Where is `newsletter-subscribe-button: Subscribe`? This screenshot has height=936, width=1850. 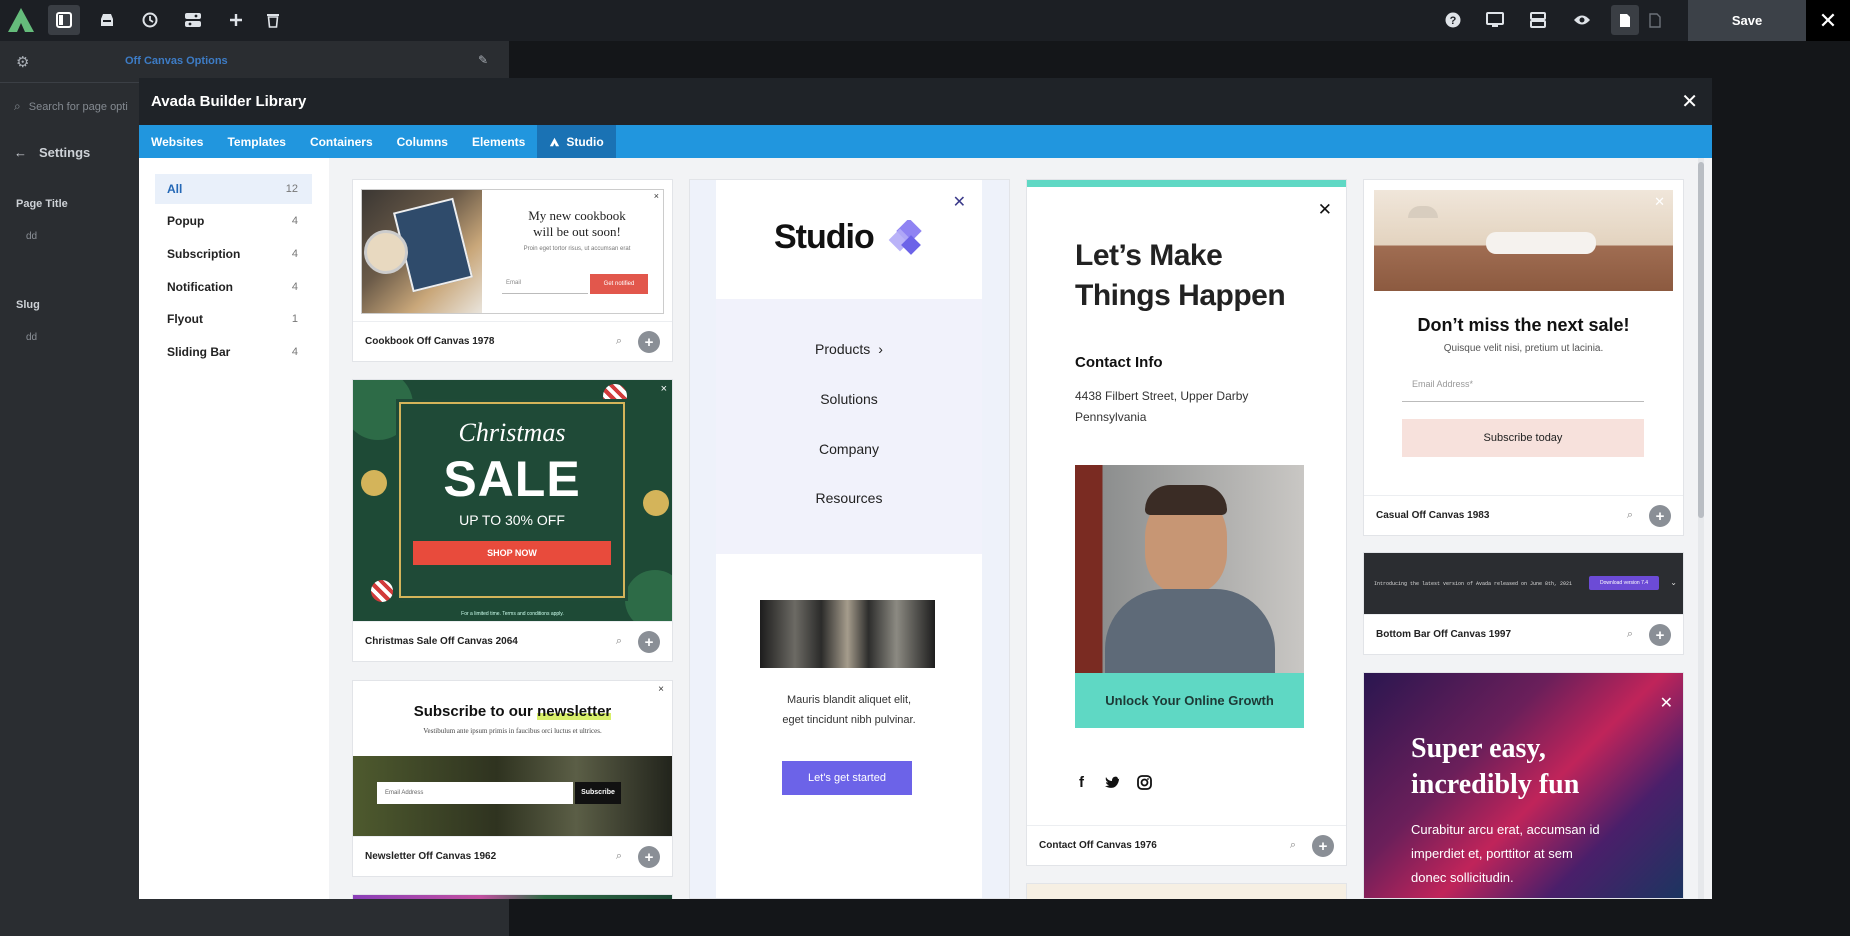 newsletter-subscribe-button: Subscribe is located at coordinates (598, 793).